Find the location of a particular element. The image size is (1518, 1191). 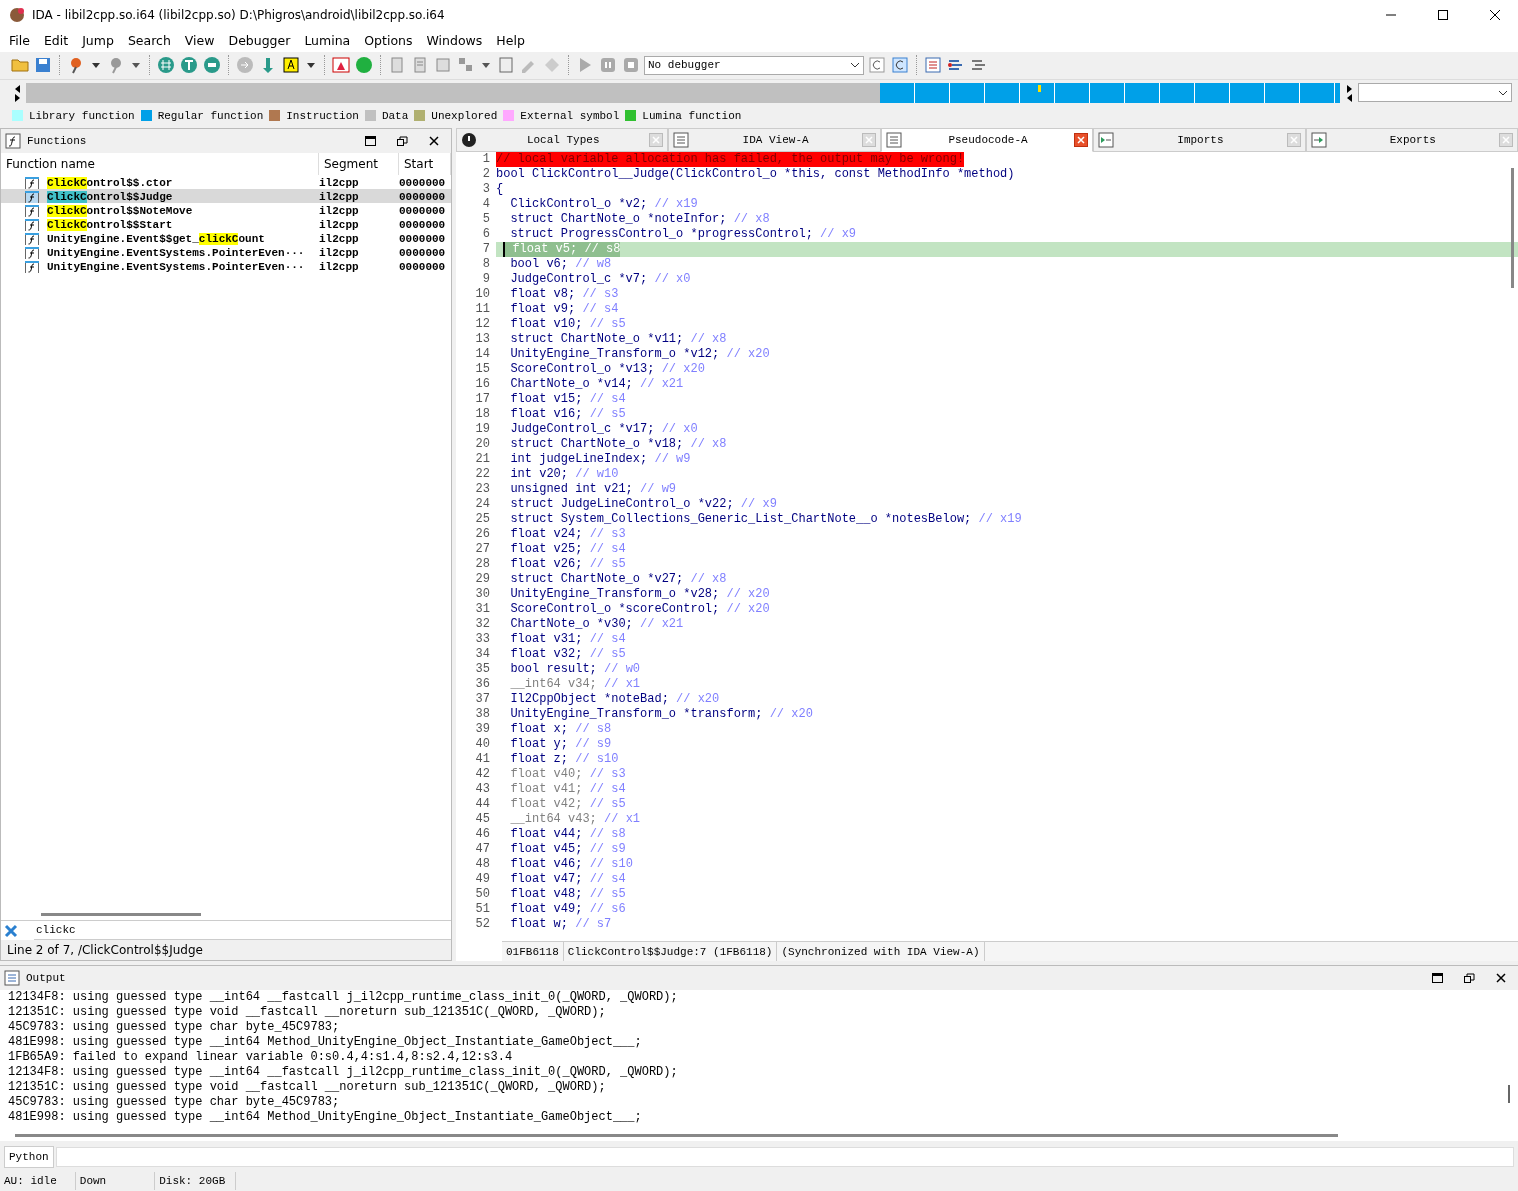

code-line: float v40; // s3 is located at coordinates (567, 774).